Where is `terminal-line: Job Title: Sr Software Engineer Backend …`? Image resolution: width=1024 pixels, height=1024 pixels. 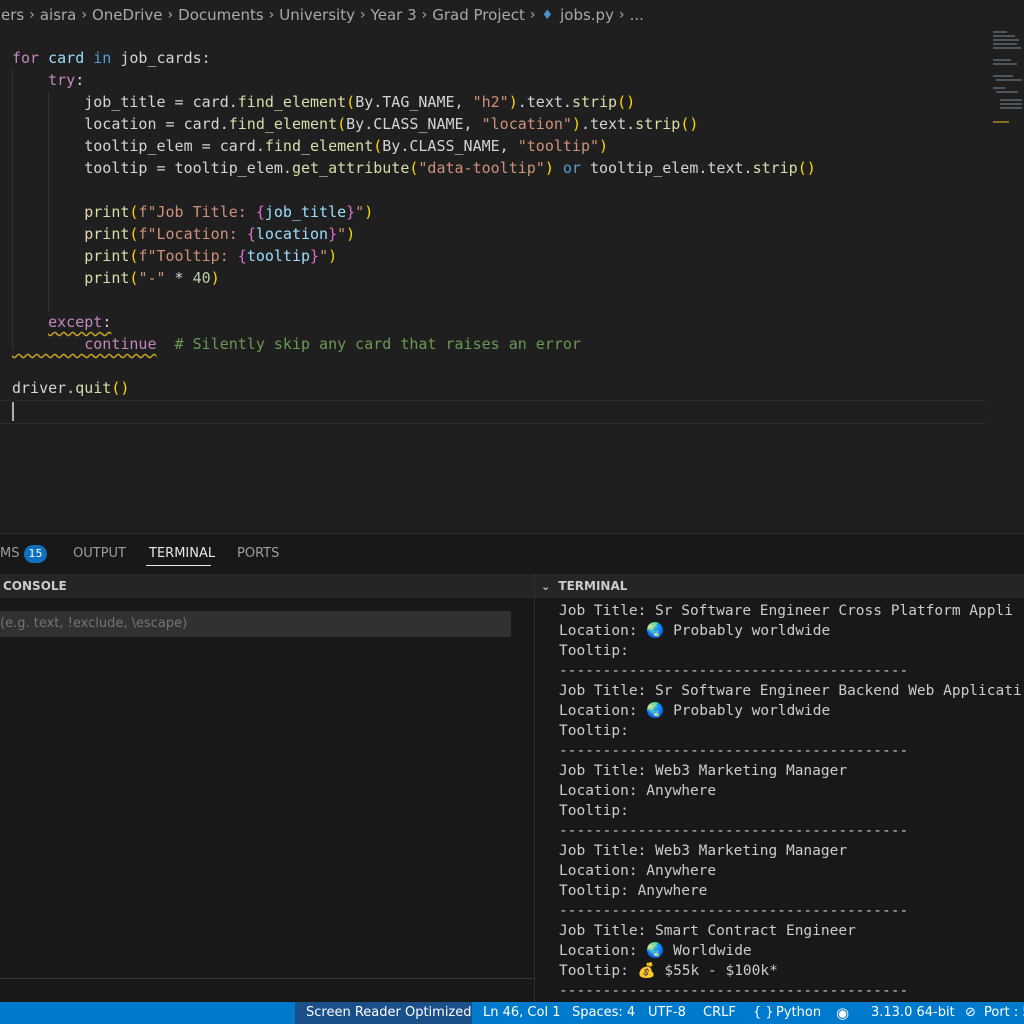 terminal-line: Job Title: Sr Software Engineer Backend … is located at coordinates (790, 691).